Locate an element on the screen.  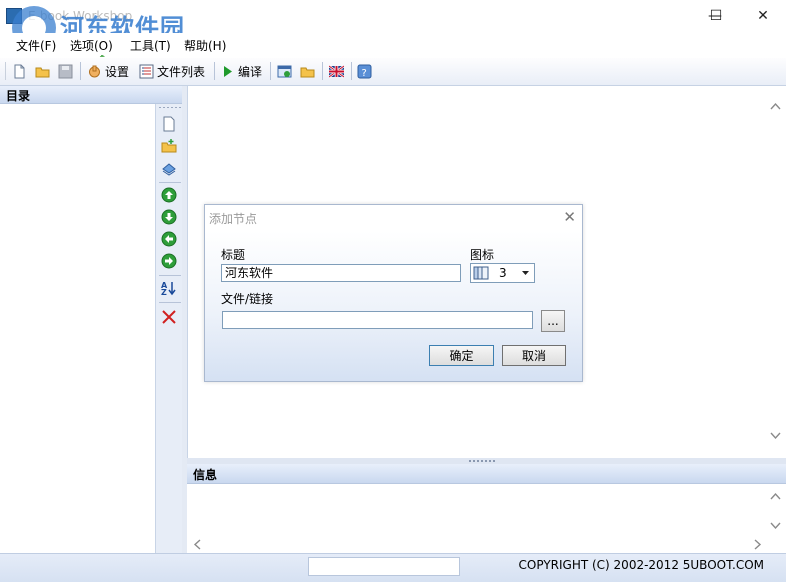
menu-help: 帮助(H) is located at coordinates (205, 45).